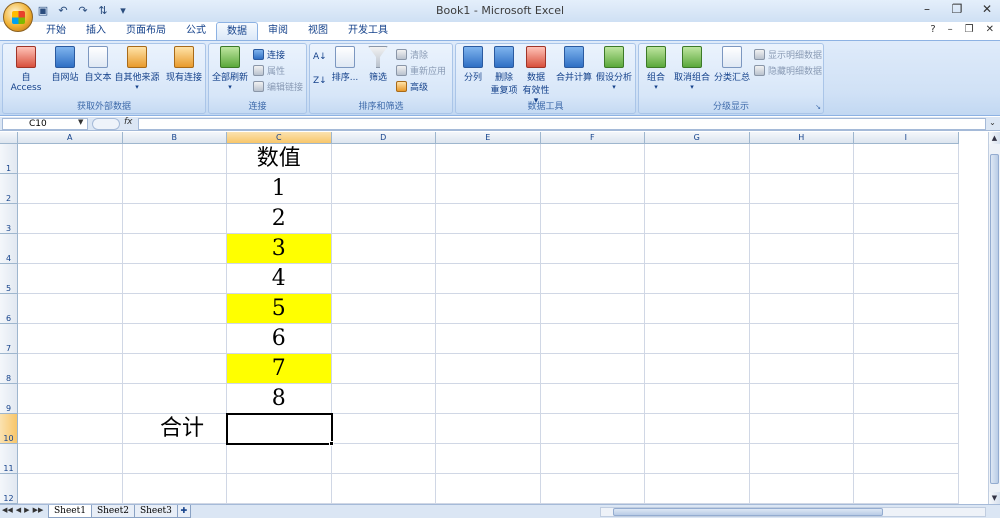  Describe the element at coordinates (9, 399) in the screenshot. I see `row-header-9: 9` at that location.